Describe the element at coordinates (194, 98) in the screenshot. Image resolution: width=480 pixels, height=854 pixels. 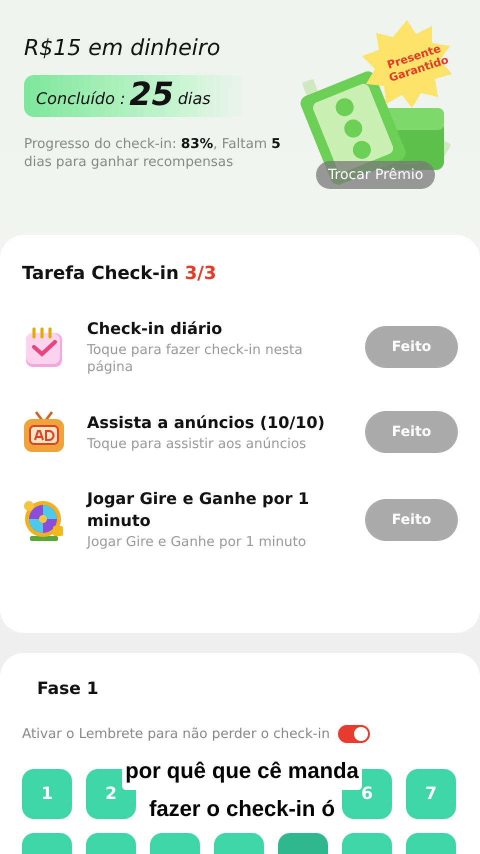
I see `completed-unit: dias` at that location.